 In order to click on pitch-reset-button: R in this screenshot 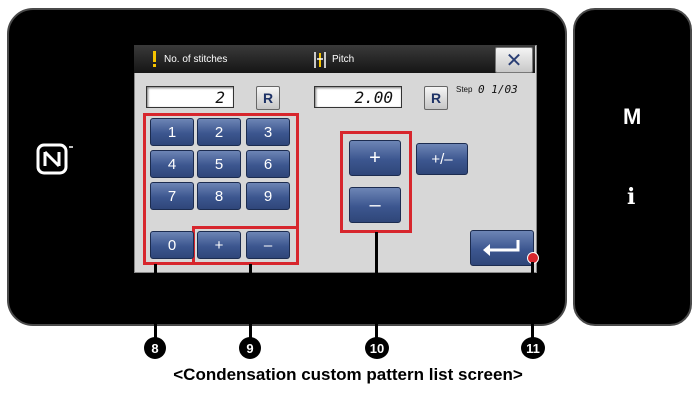, I will do `click(436, 98)`.